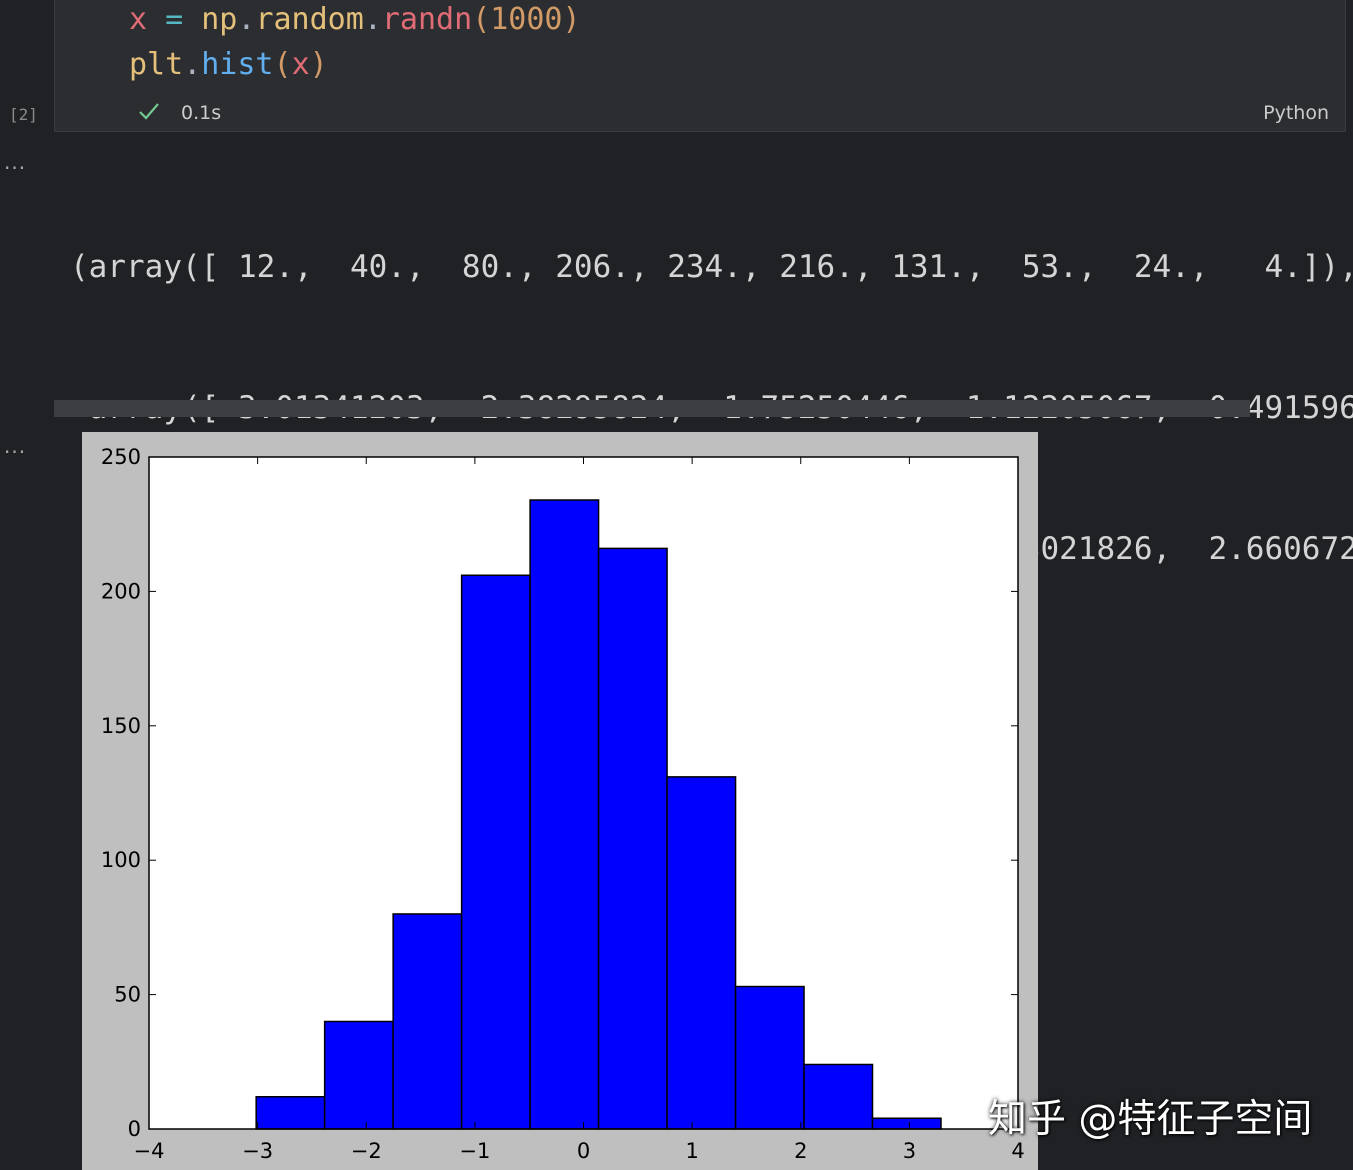 This screenshot has width=1353, height=1170. Describe the element at coordinates (121, 591) in the screenshot. I see `y-tick-label: 200` at that location.